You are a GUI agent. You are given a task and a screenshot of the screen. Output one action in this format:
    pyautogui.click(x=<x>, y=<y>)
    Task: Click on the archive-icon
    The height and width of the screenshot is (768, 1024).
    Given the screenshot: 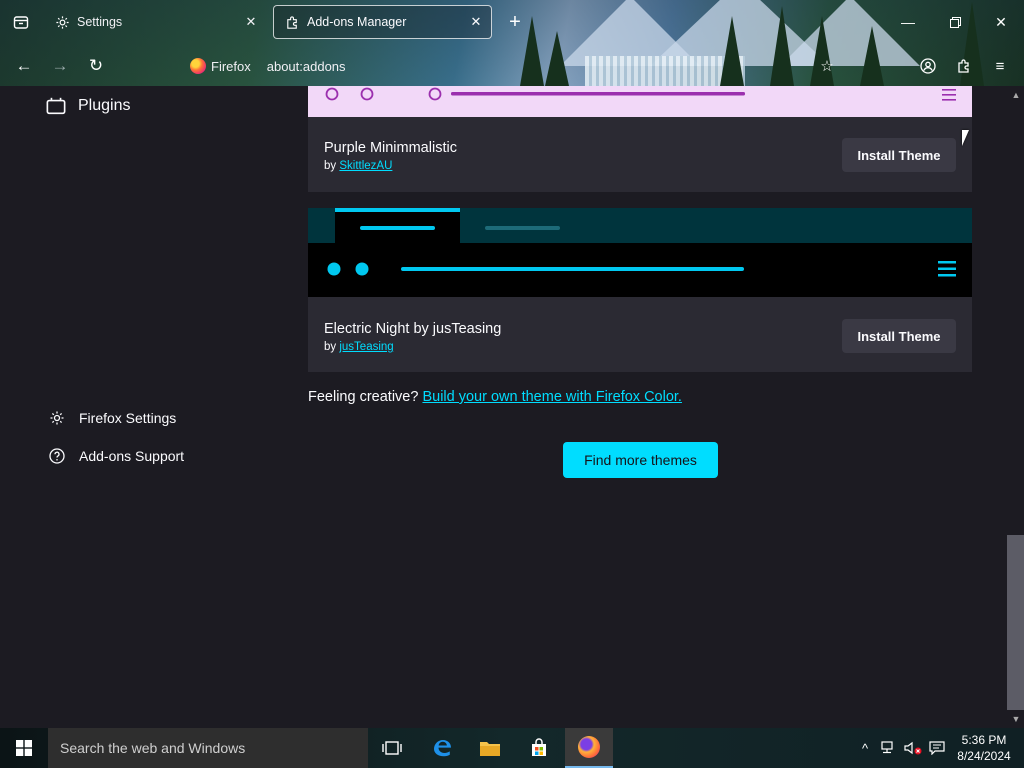 What is the action you would take?
    pyautogui.click(x=21, y=22)
    